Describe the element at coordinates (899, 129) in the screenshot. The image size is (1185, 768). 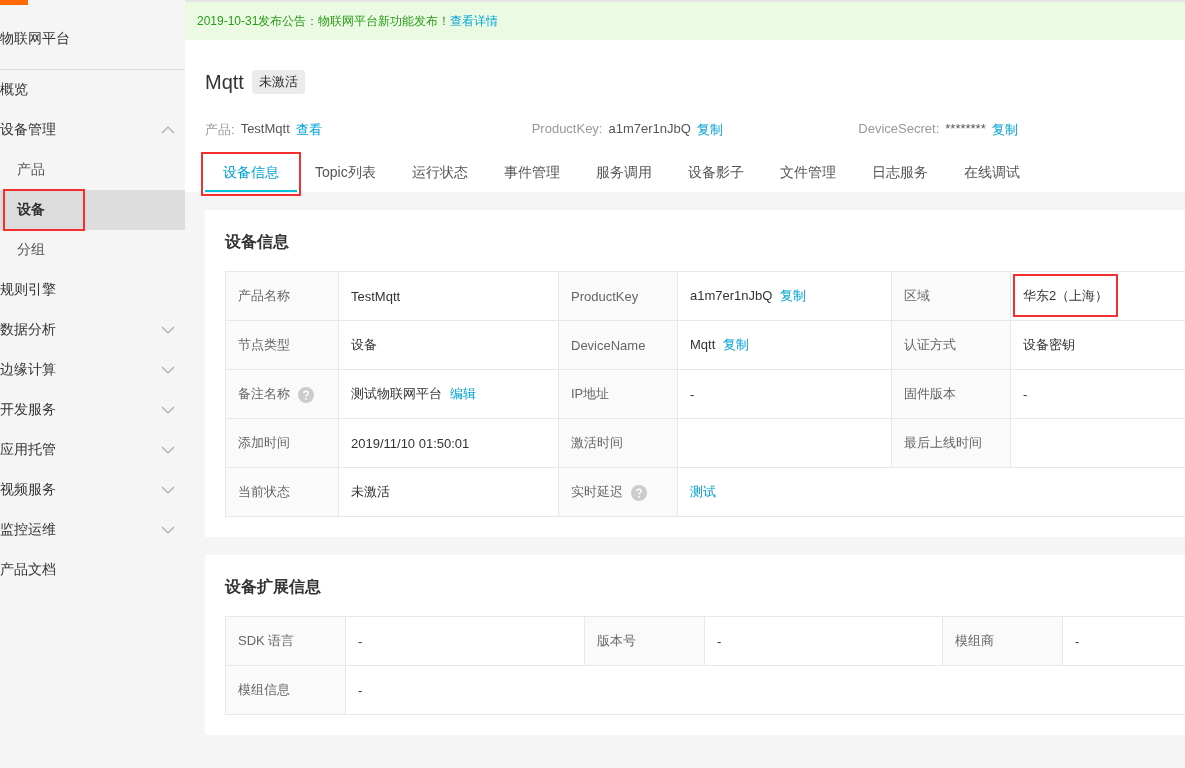
I see `meta-label: DeviceSecret:` at that location.